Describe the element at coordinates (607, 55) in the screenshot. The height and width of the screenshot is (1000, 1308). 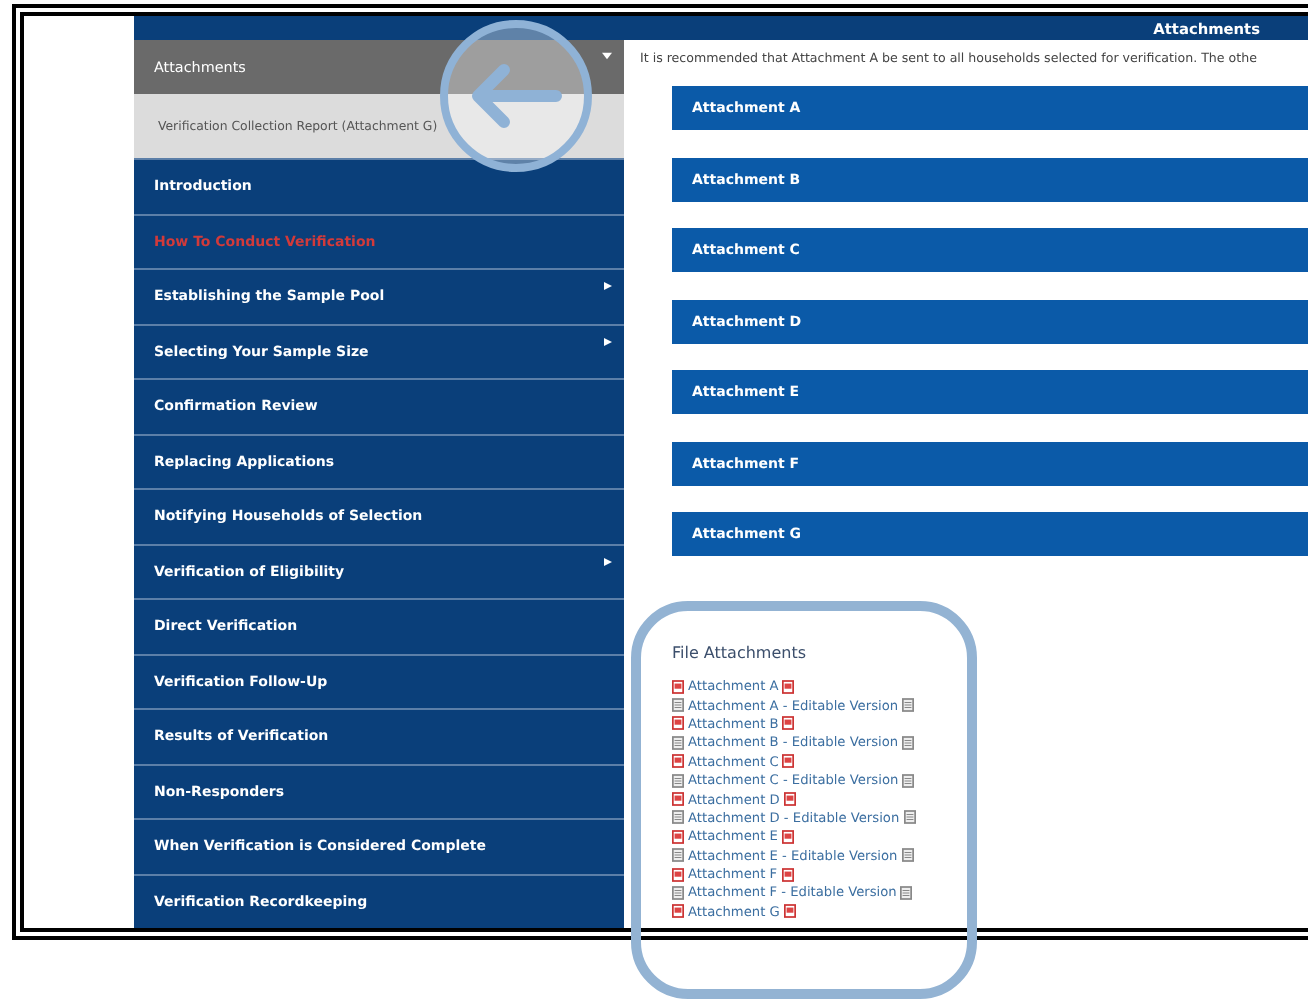
I see `caret-down-icon` at that location.